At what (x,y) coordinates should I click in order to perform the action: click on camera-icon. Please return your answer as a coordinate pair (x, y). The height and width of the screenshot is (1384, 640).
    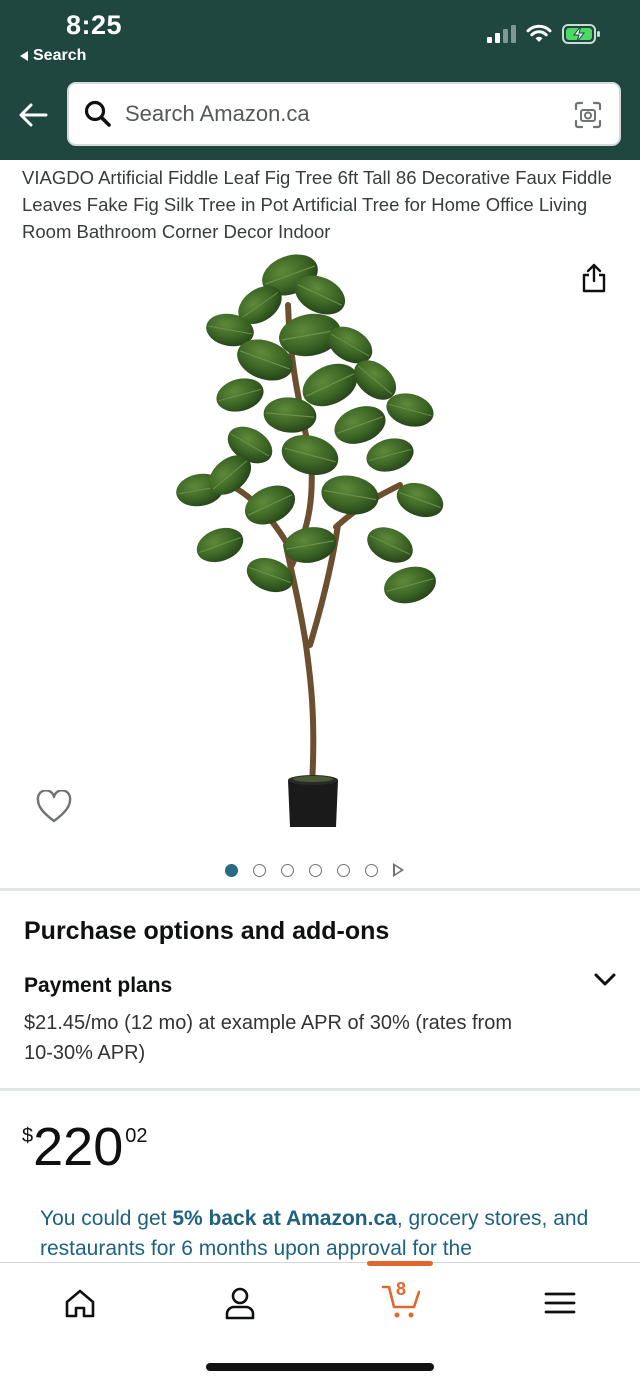
    Looking at the image, I should click on (588, 115).